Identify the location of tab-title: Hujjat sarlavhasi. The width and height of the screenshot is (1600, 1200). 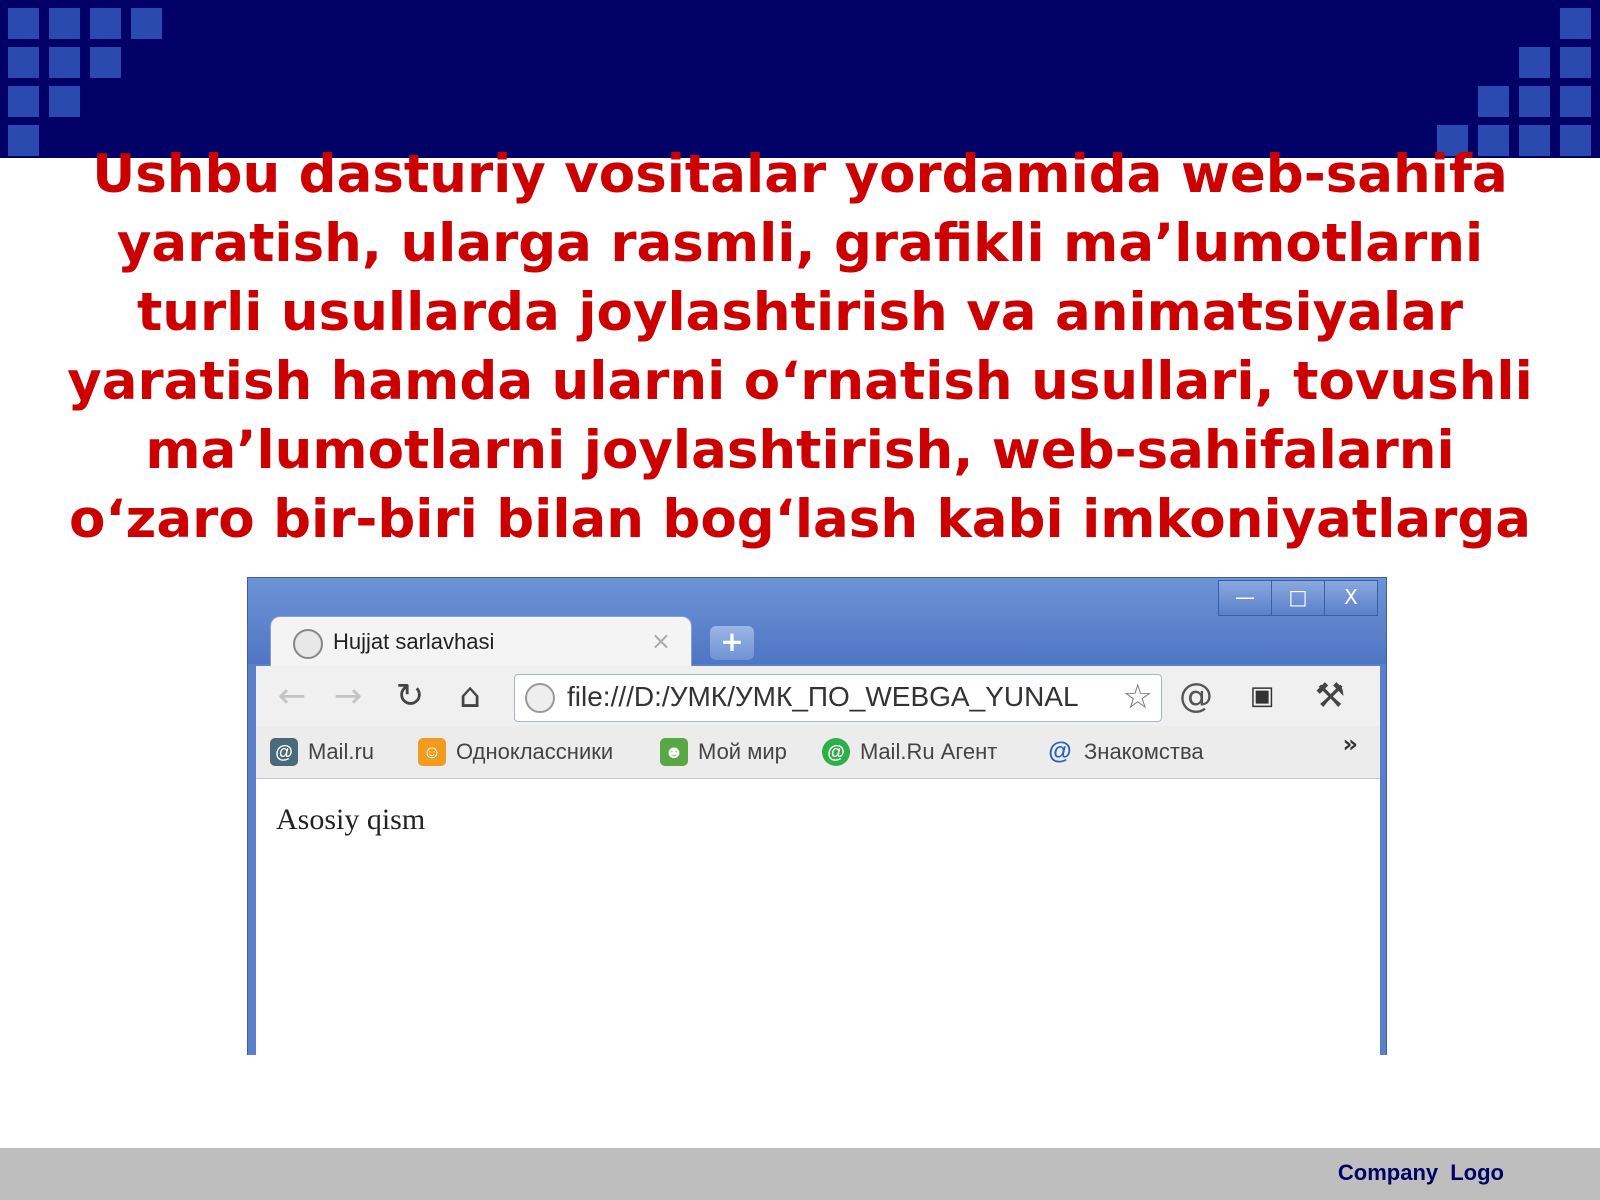
(414, 641).